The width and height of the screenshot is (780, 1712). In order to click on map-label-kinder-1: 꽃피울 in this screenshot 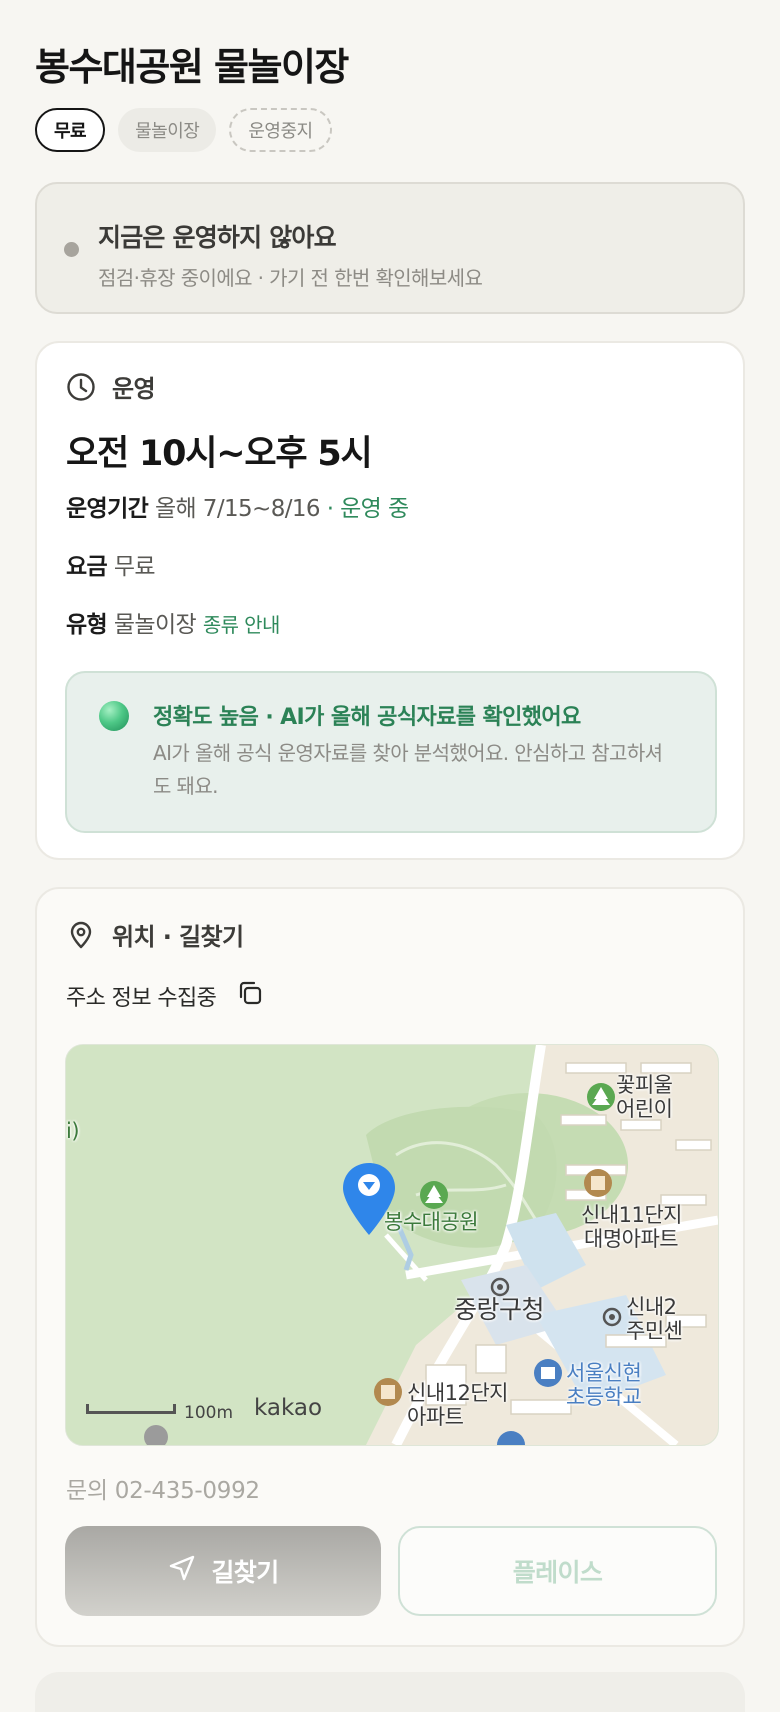, I will do `click(644, 1085)`.